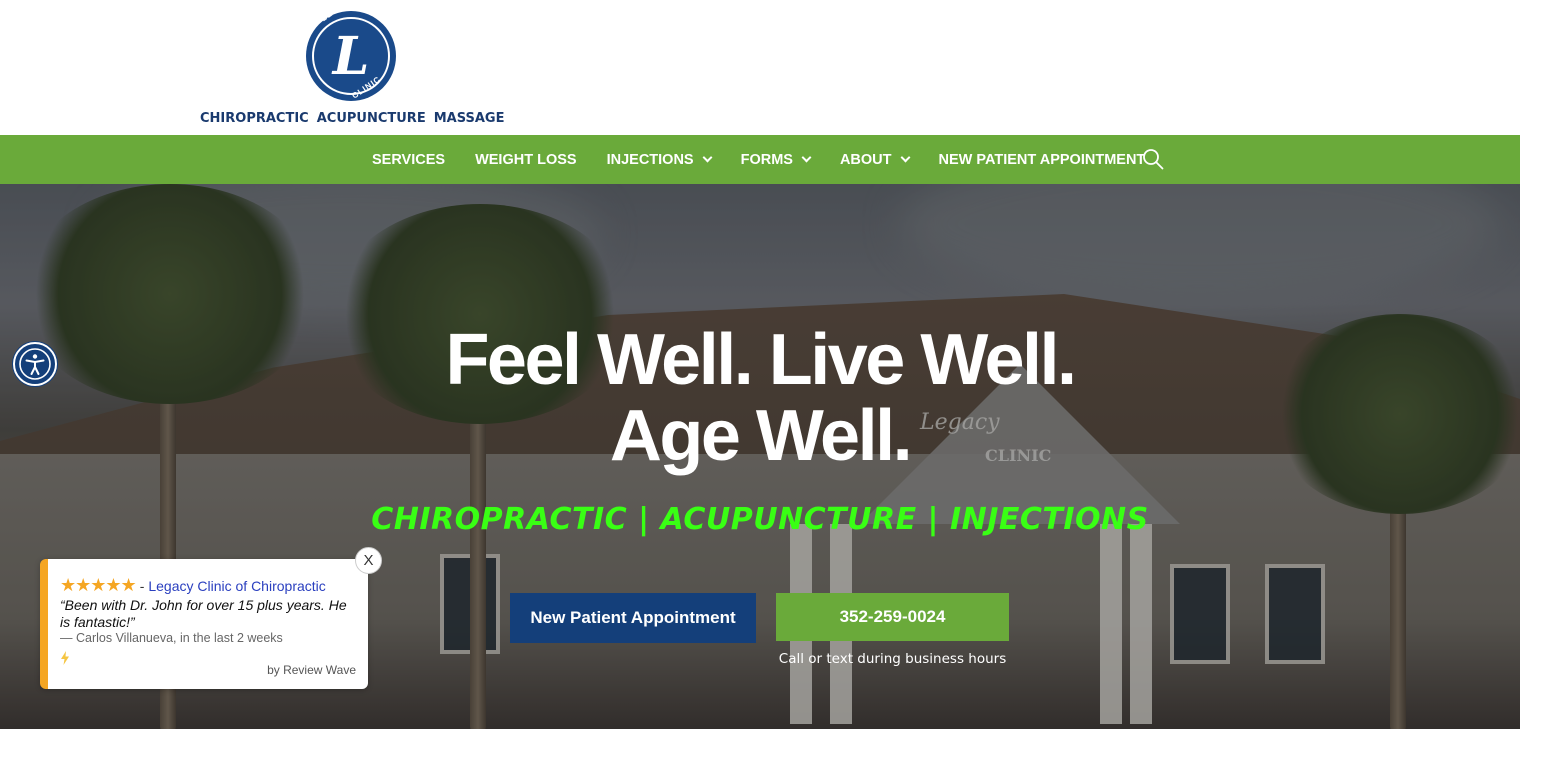 The height and width of the screenshot is (773, 1549). I want to click on search-icon, so click(1153, 159).